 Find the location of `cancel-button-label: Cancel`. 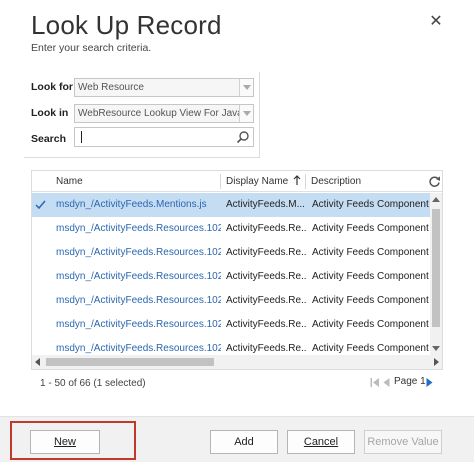

cancel-button-label: Cancel is located at coordinates (321, 442).